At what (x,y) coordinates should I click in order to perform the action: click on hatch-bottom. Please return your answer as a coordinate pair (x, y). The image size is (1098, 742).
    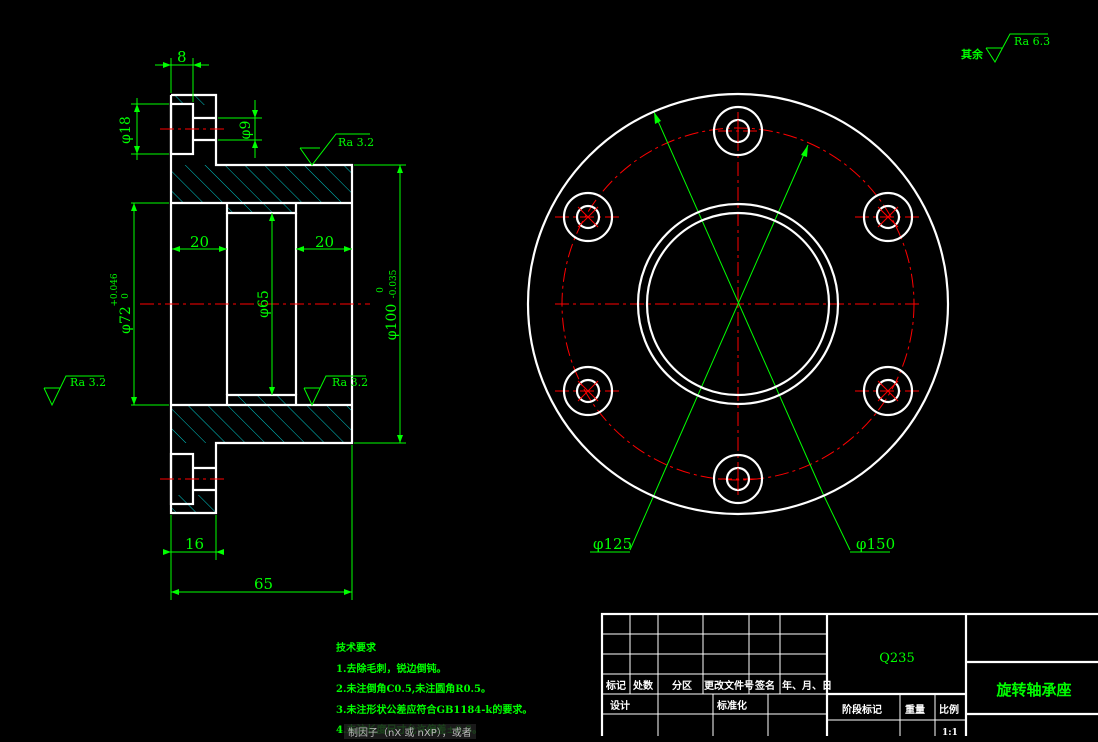
    Looking at the image, I should click on (262, 419).